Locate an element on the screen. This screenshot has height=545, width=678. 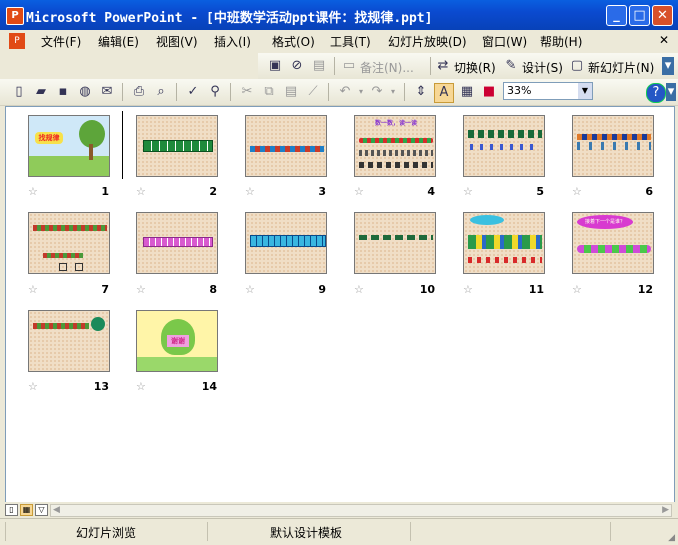
status-view-name: 幻灯片浏览 is located at coordinates (106, 533).